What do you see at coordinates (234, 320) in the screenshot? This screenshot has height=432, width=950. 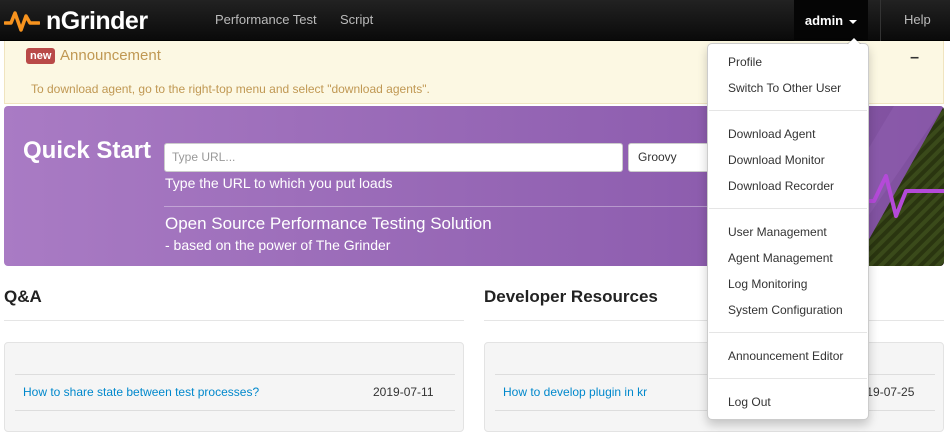 I see `qa-divider` at bounding box center [234, 320].